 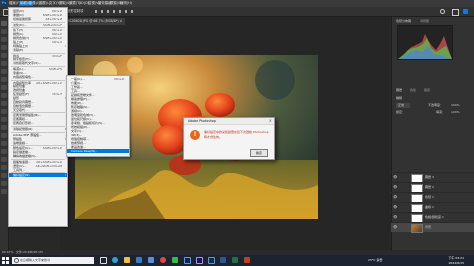 I want to click on clock-date: 2022/6/15, so click(x=456, y=262).